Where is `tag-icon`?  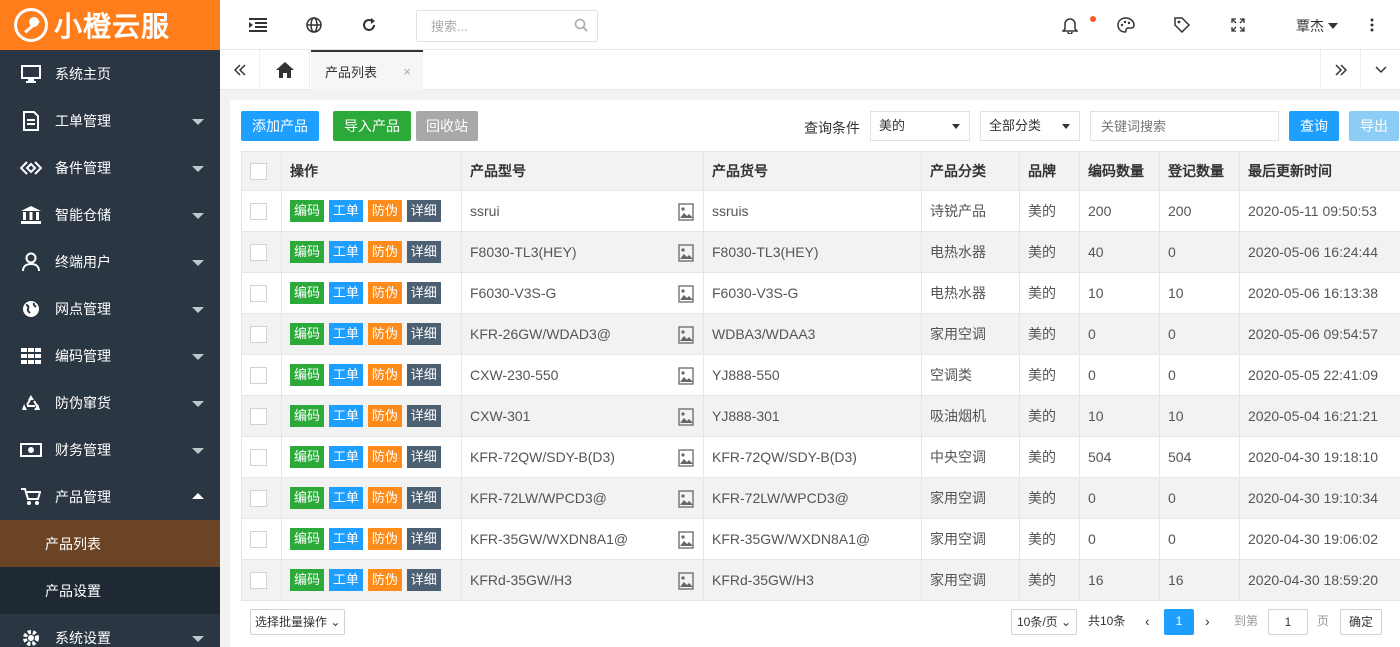
tag-icon is located at coordinates (1182, 25).